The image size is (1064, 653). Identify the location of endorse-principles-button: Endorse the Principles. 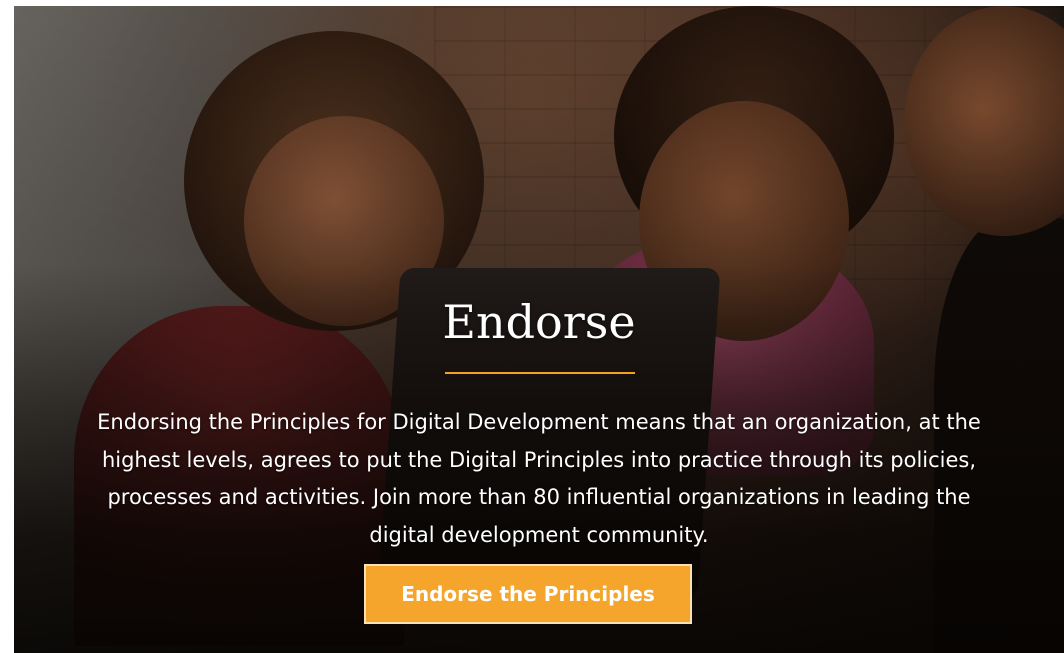
(528, 594).